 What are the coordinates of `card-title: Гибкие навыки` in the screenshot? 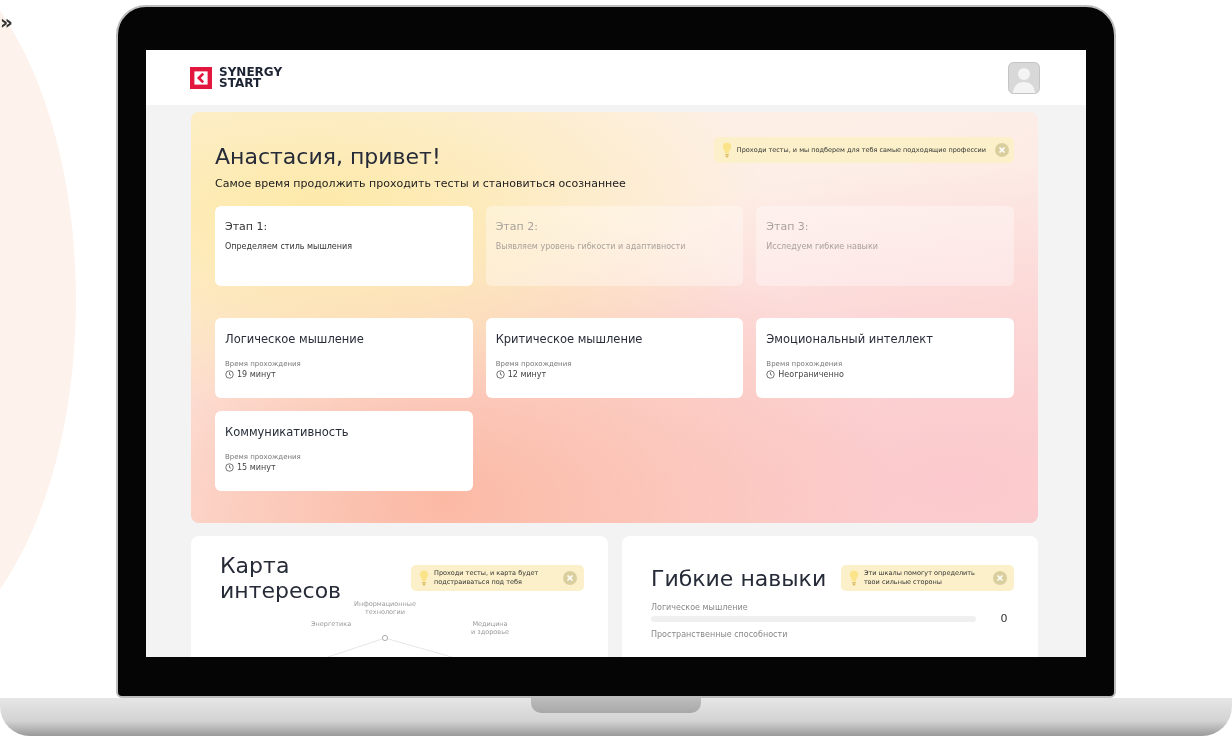 It's located at (739, 578).